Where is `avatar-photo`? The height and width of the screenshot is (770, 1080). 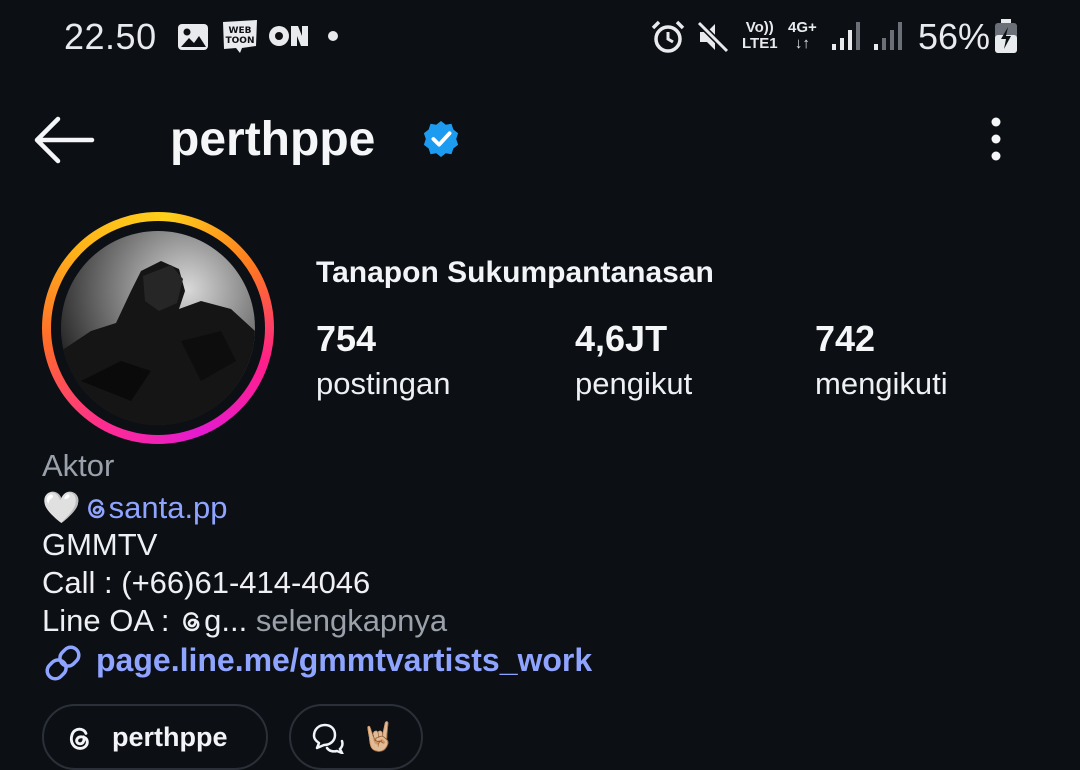
avatar-photo is located at coordinates (158, 328).